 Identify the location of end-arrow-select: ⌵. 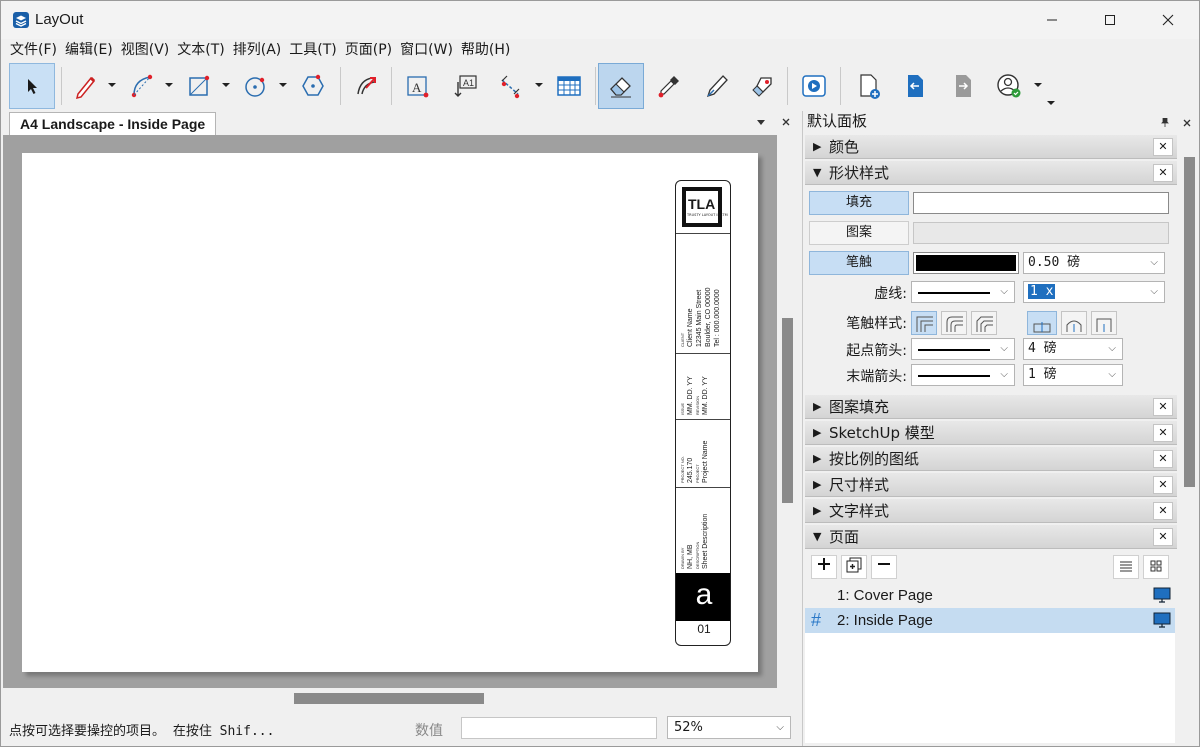
(963, 375).